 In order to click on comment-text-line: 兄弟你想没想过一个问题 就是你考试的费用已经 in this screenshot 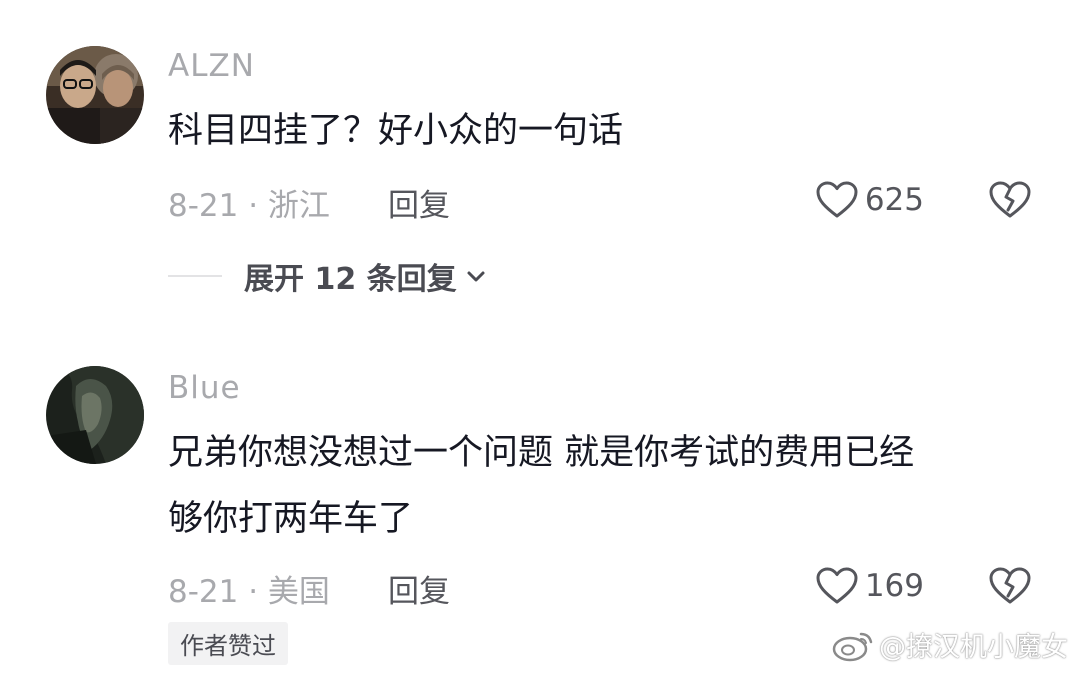, I will do `click(541, 453)`.